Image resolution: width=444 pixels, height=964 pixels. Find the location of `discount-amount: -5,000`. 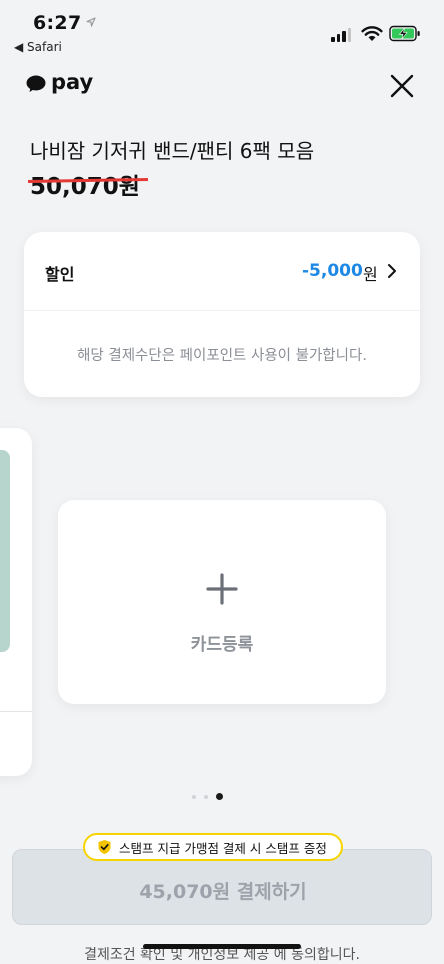

discount-amount: -5,000 is located at coordinates (332, 271).